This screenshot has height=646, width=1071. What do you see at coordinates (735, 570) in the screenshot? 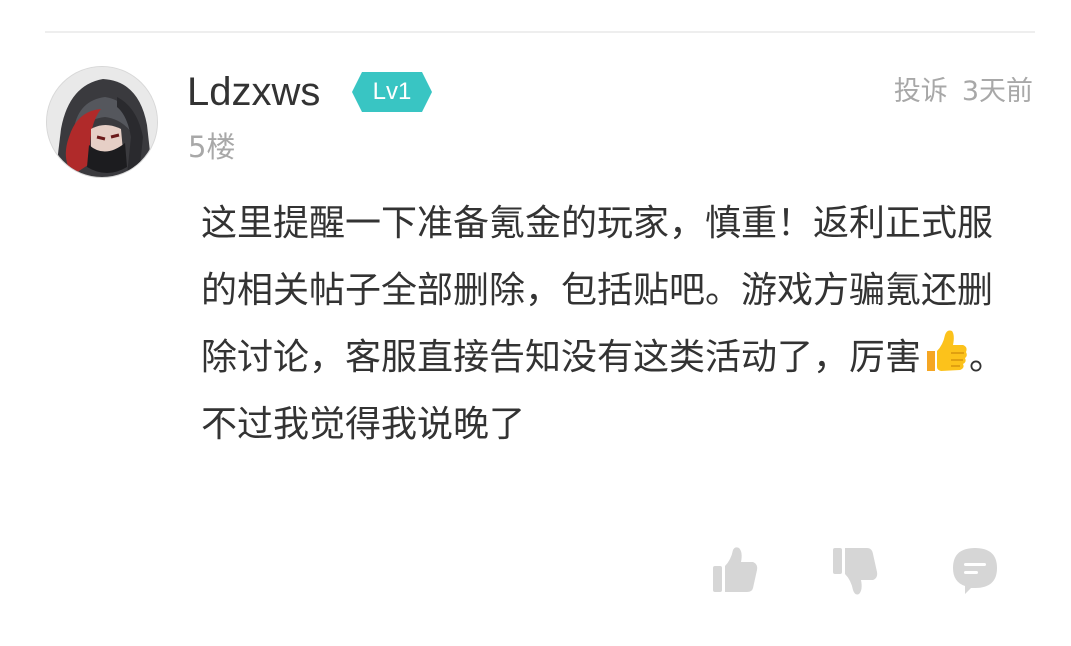
I see `thumb-up-icon` at bounding box center [735, 570].